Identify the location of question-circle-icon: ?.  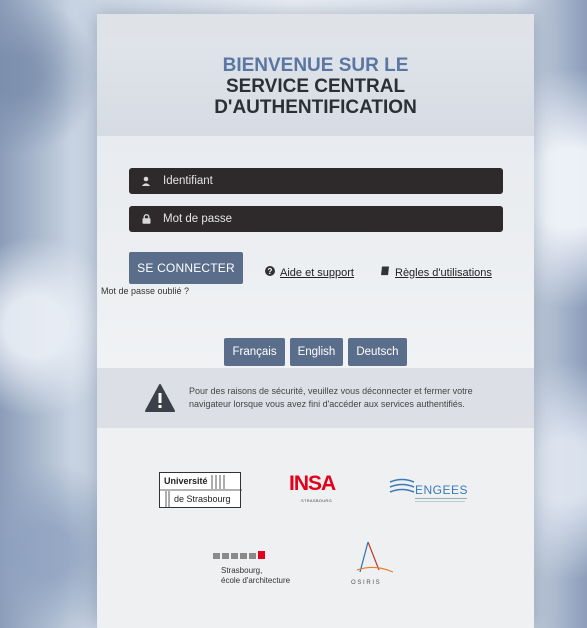
(270, 272).